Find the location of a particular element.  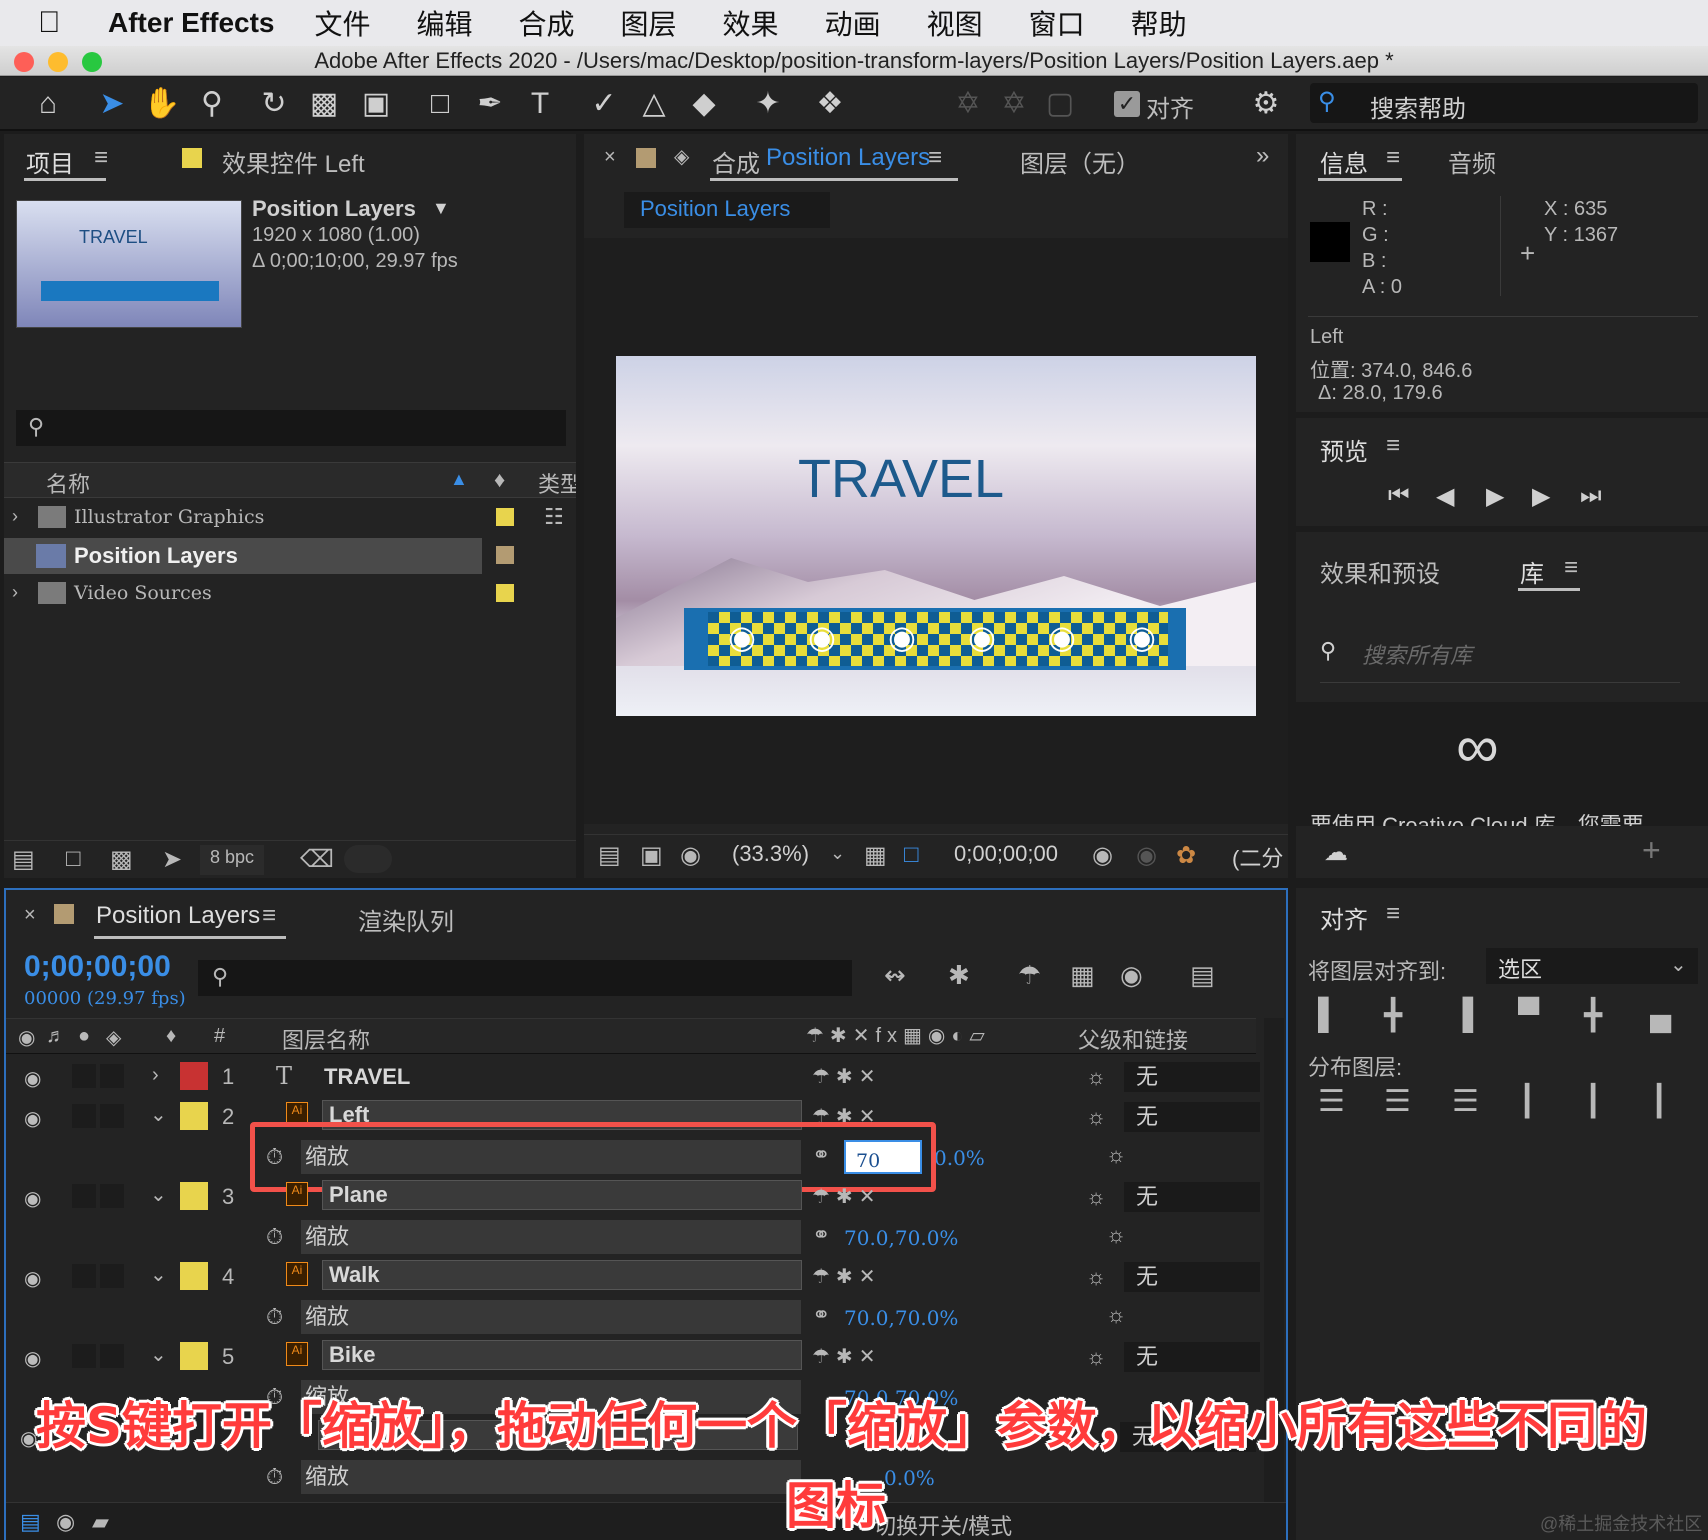

first-frame-icon: ⏮ is located at coordinates (1399, 496).